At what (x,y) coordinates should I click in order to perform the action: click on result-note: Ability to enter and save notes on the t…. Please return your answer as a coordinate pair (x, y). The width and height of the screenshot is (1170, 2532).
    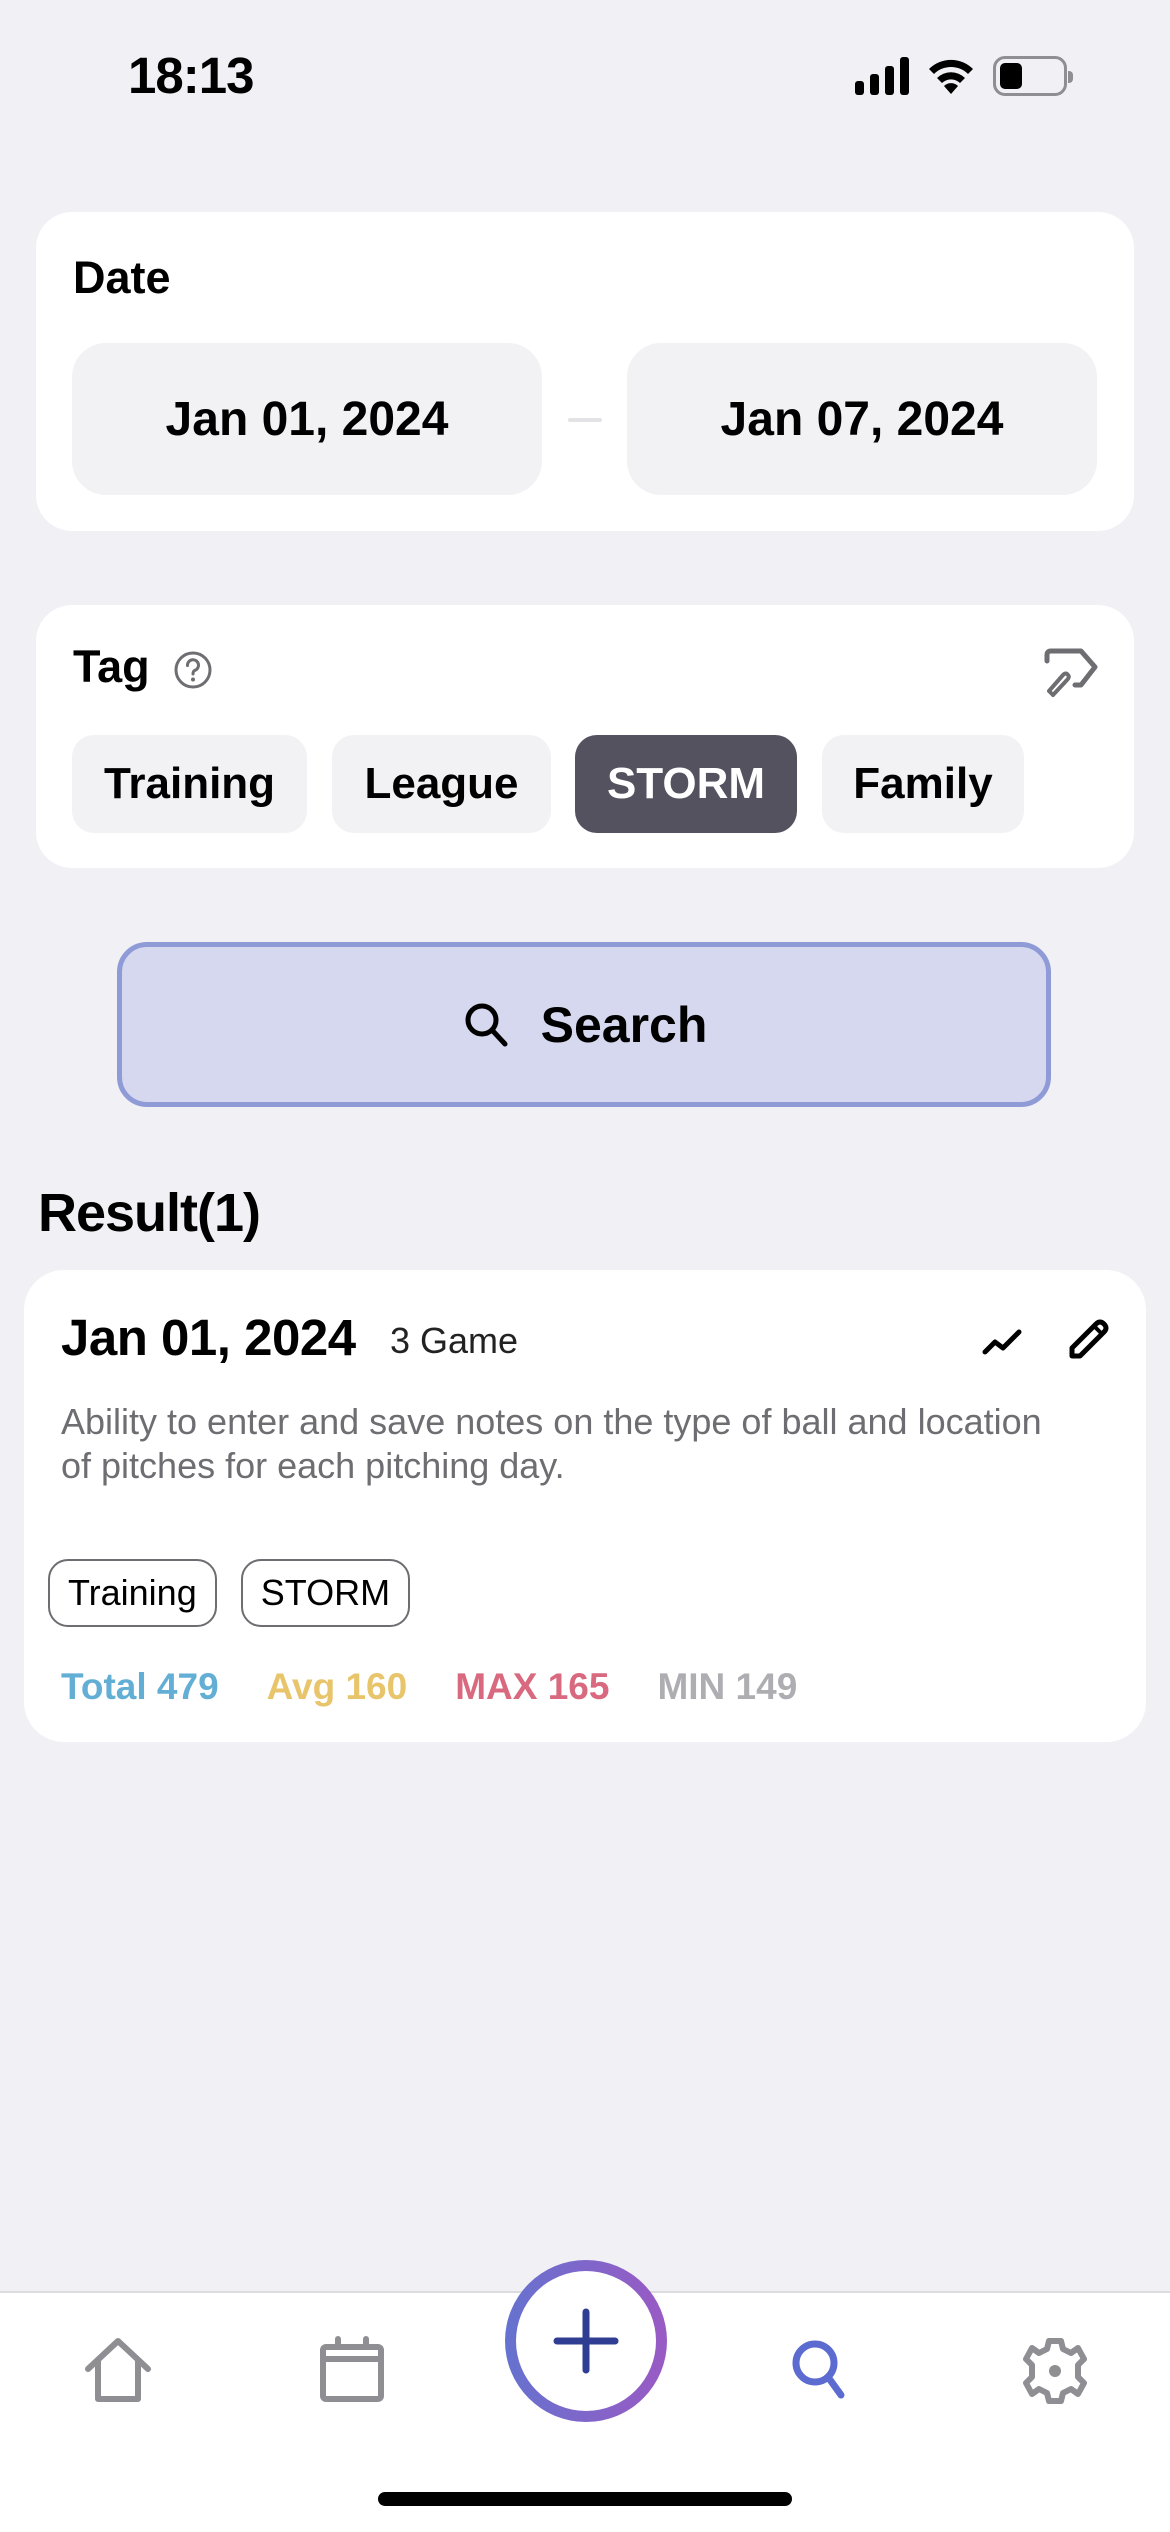
    Looking at the image, I should click on (551, 1443).